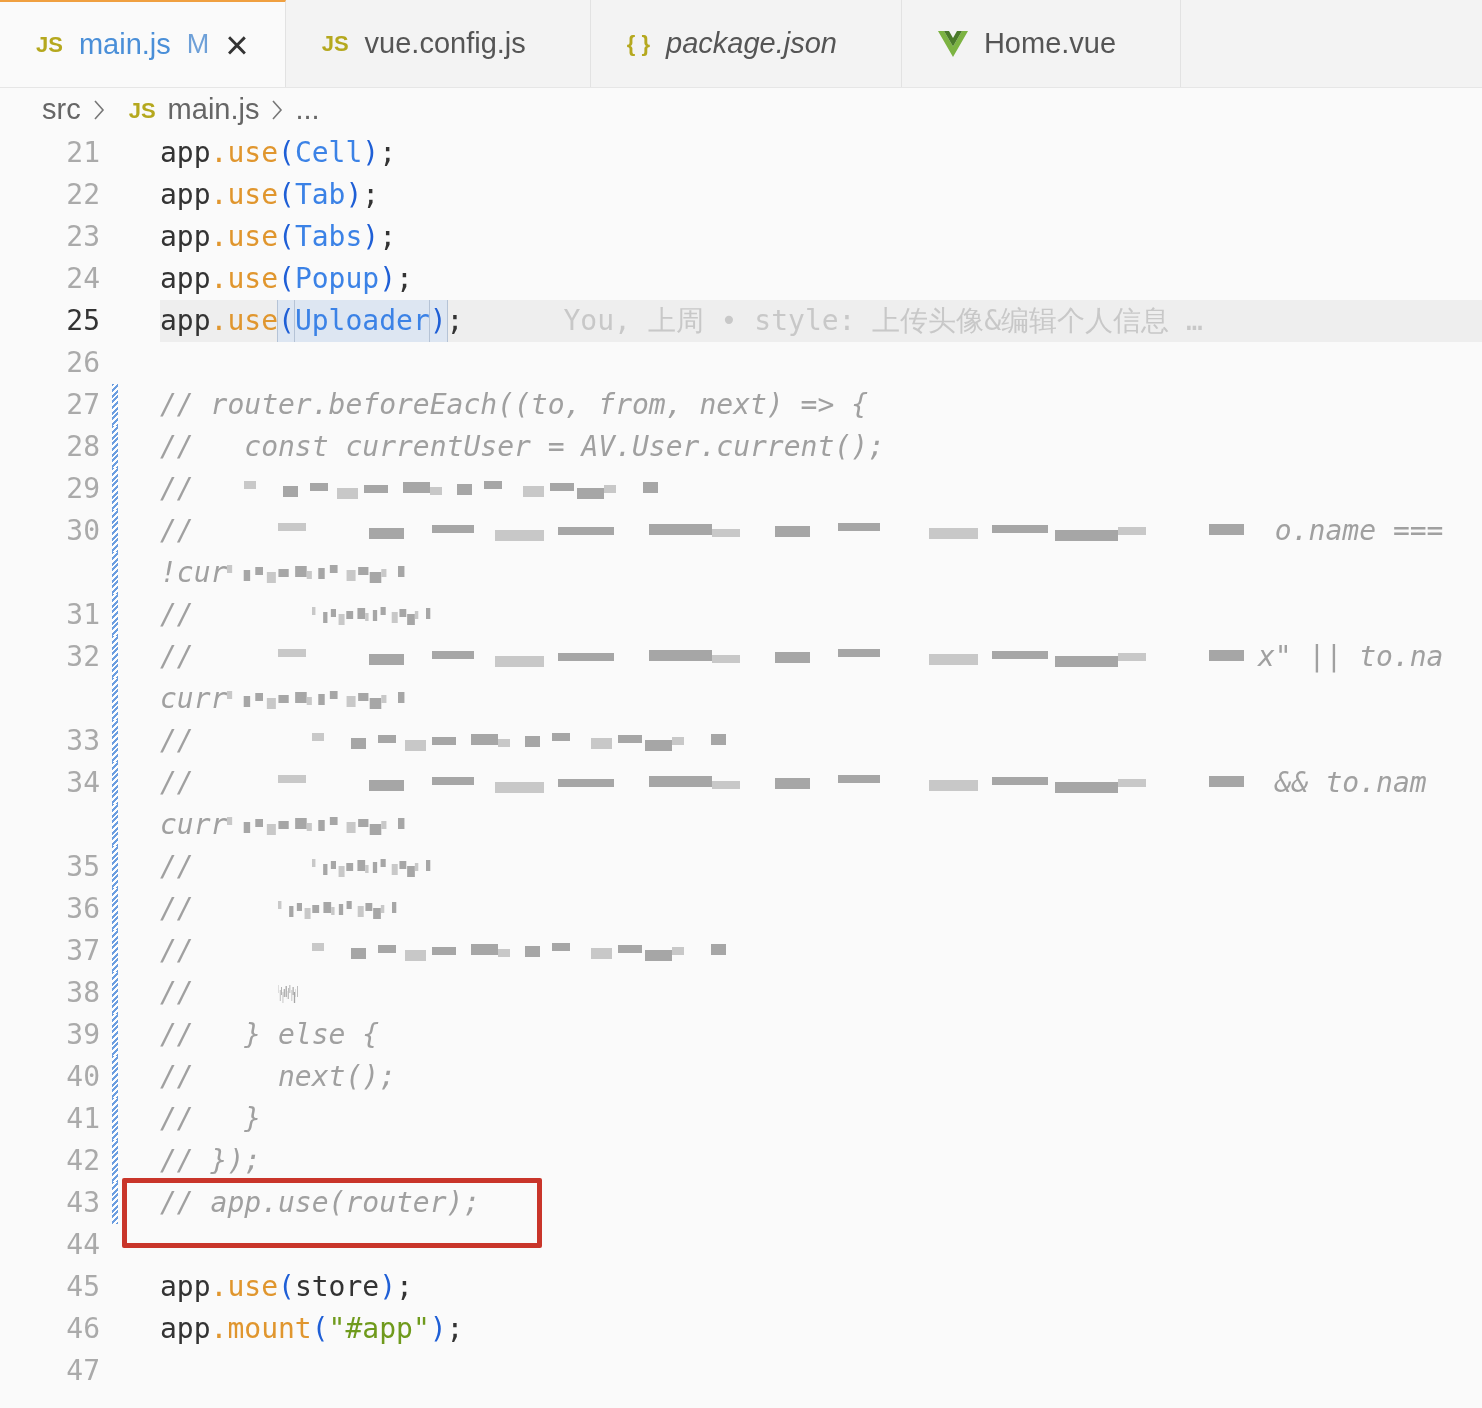  Describe the element at coordinates (522, 447) in the screenshot. I see `code-text: // const currentUser = AV.User.current();` at that location.